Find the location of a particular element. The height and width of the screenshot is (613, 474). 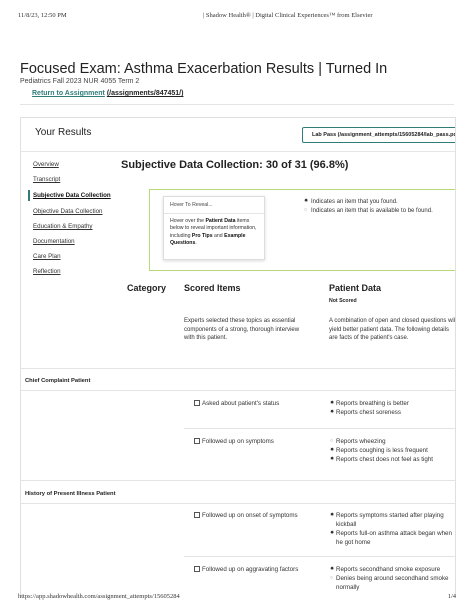

hover-tip-divider is located at coordinates (214, 213).